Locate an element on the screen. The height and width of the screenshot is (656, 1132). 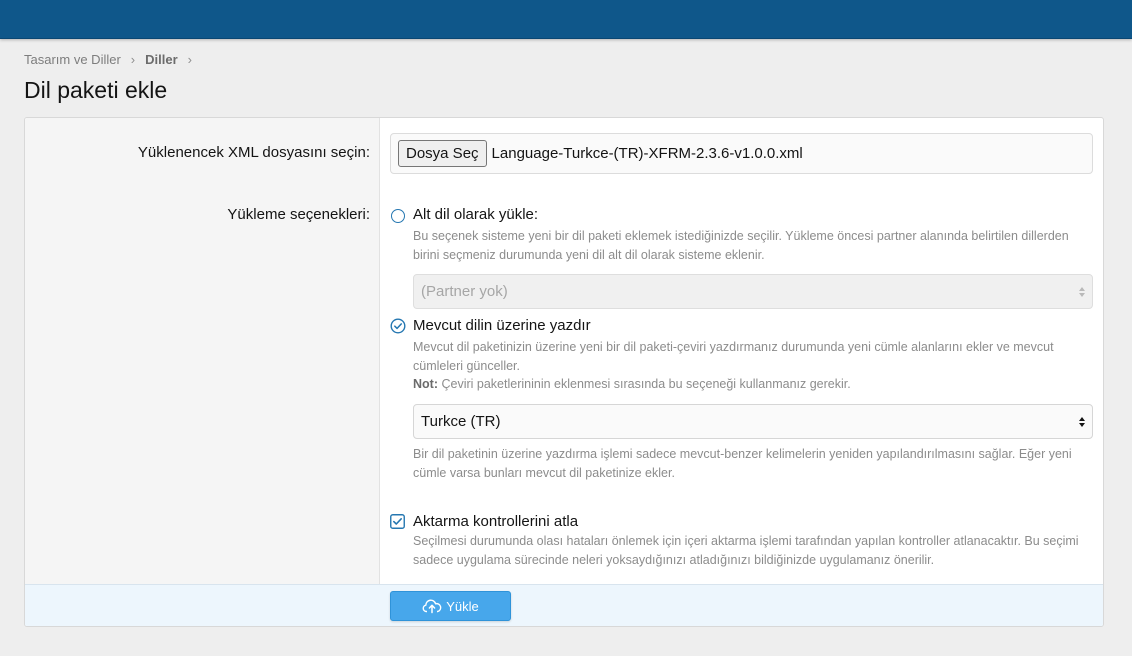
child-language-radio is located at coordinates (398, 216).